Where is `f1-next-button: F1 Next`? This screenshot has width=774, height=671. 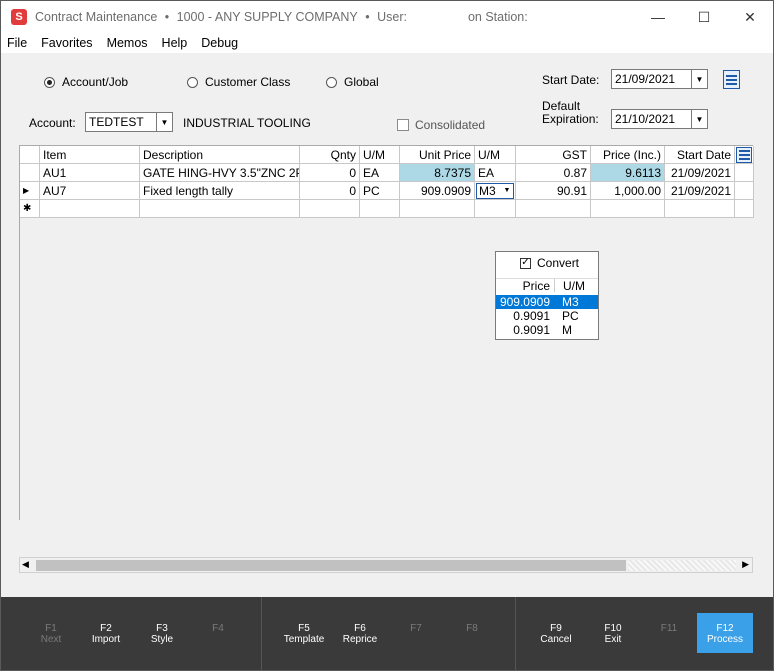
f1-next-button: F1 Next is located at coordinates (51, 634).